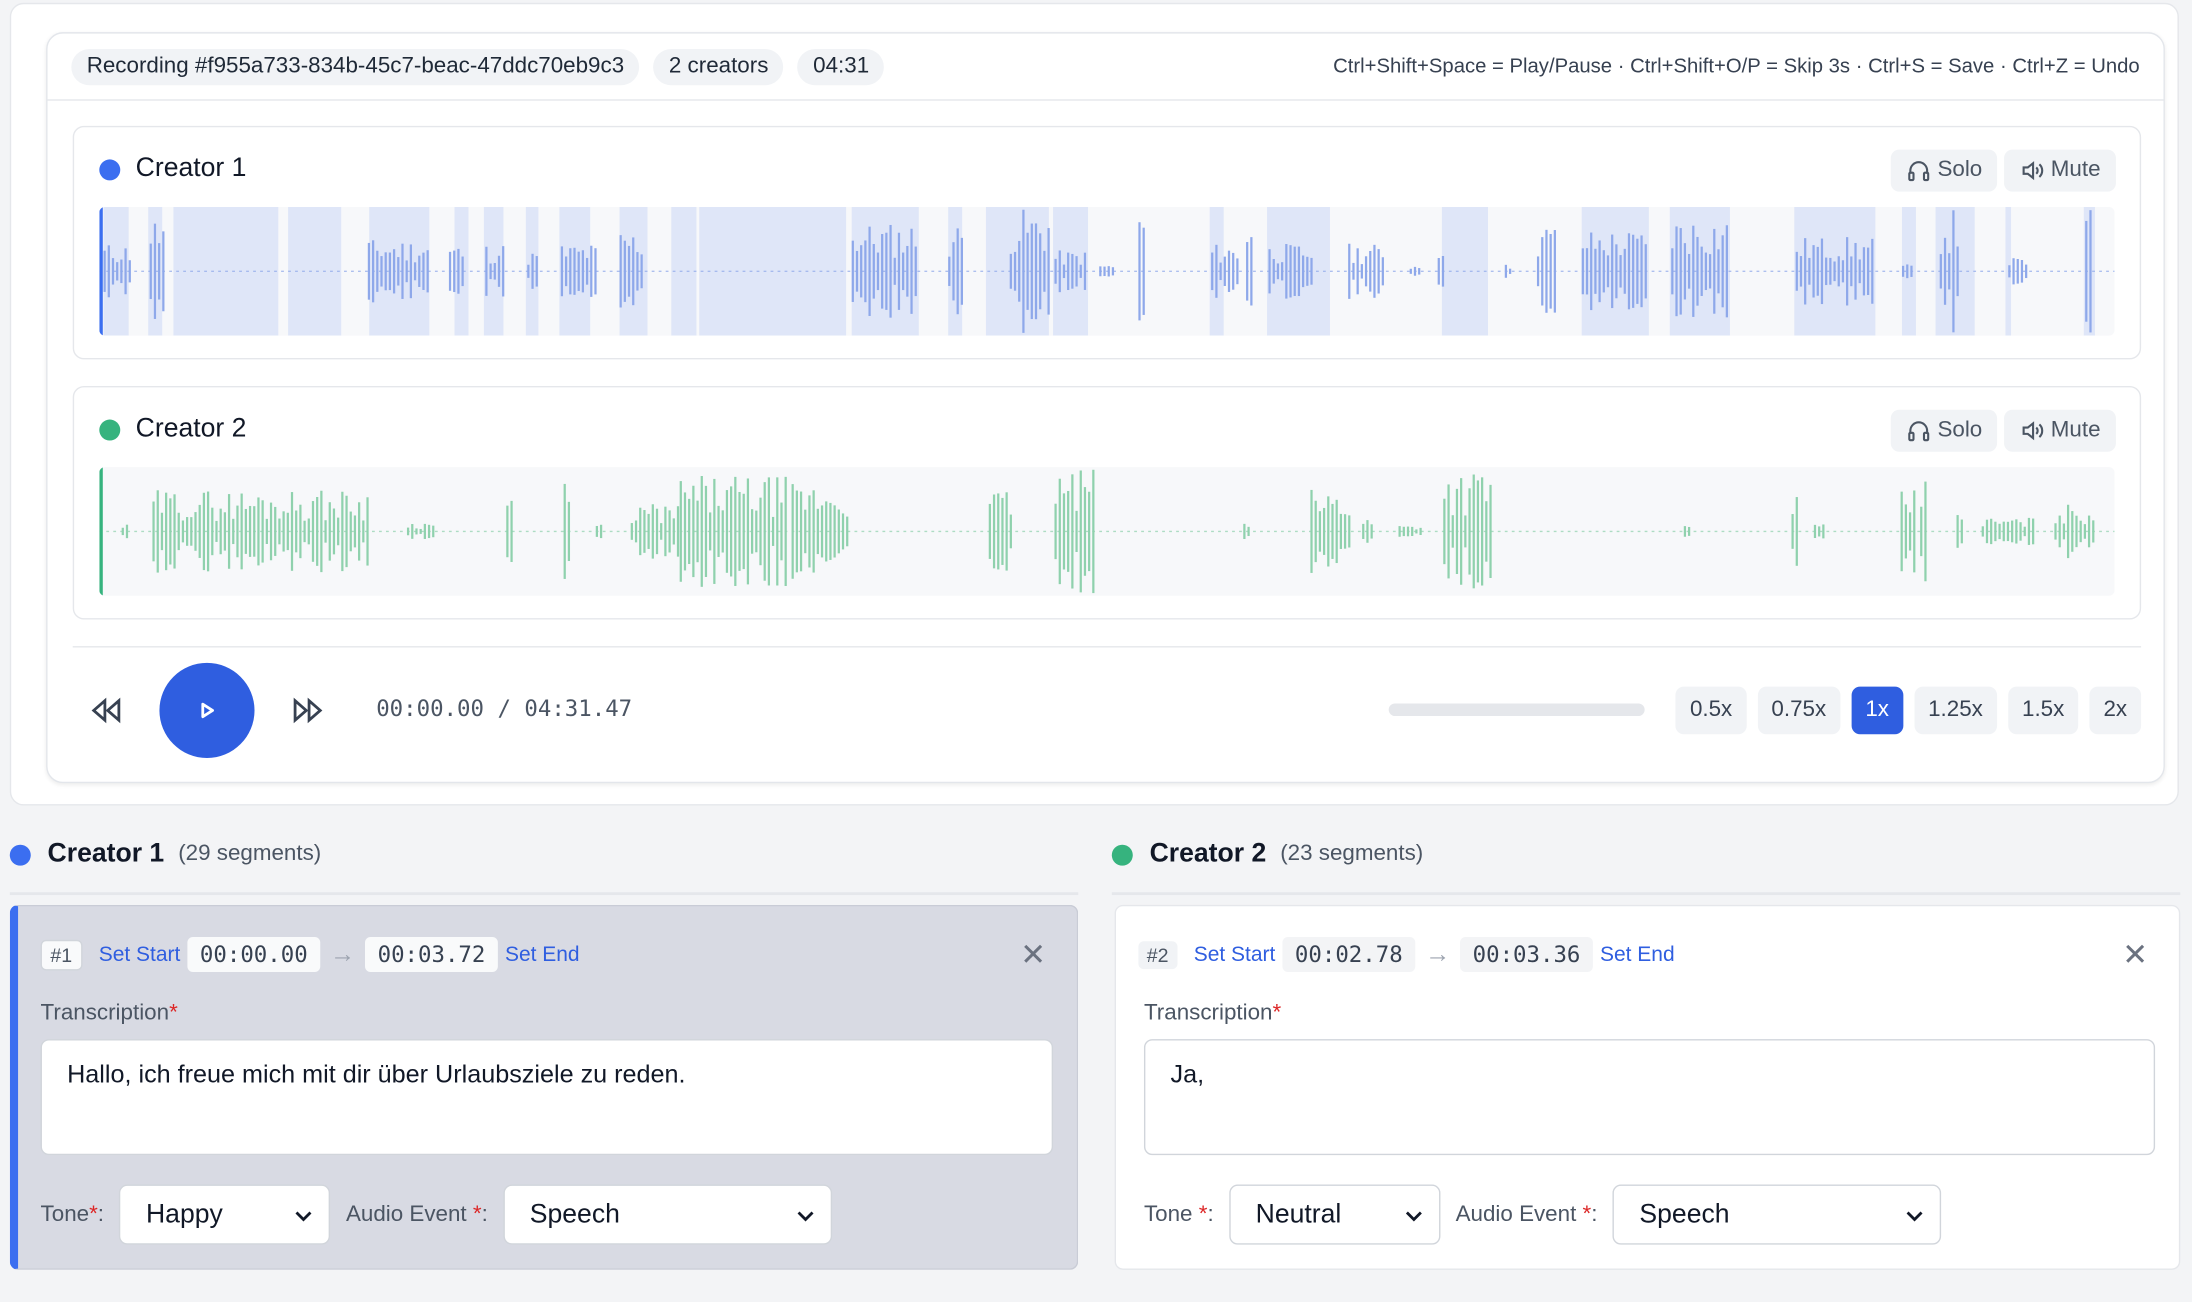 The image size is (2192, 1302). What do you see at coordinates (1516, 710) in the screenshot?
I see `seek-bar` at bounding box center [1516, 710].